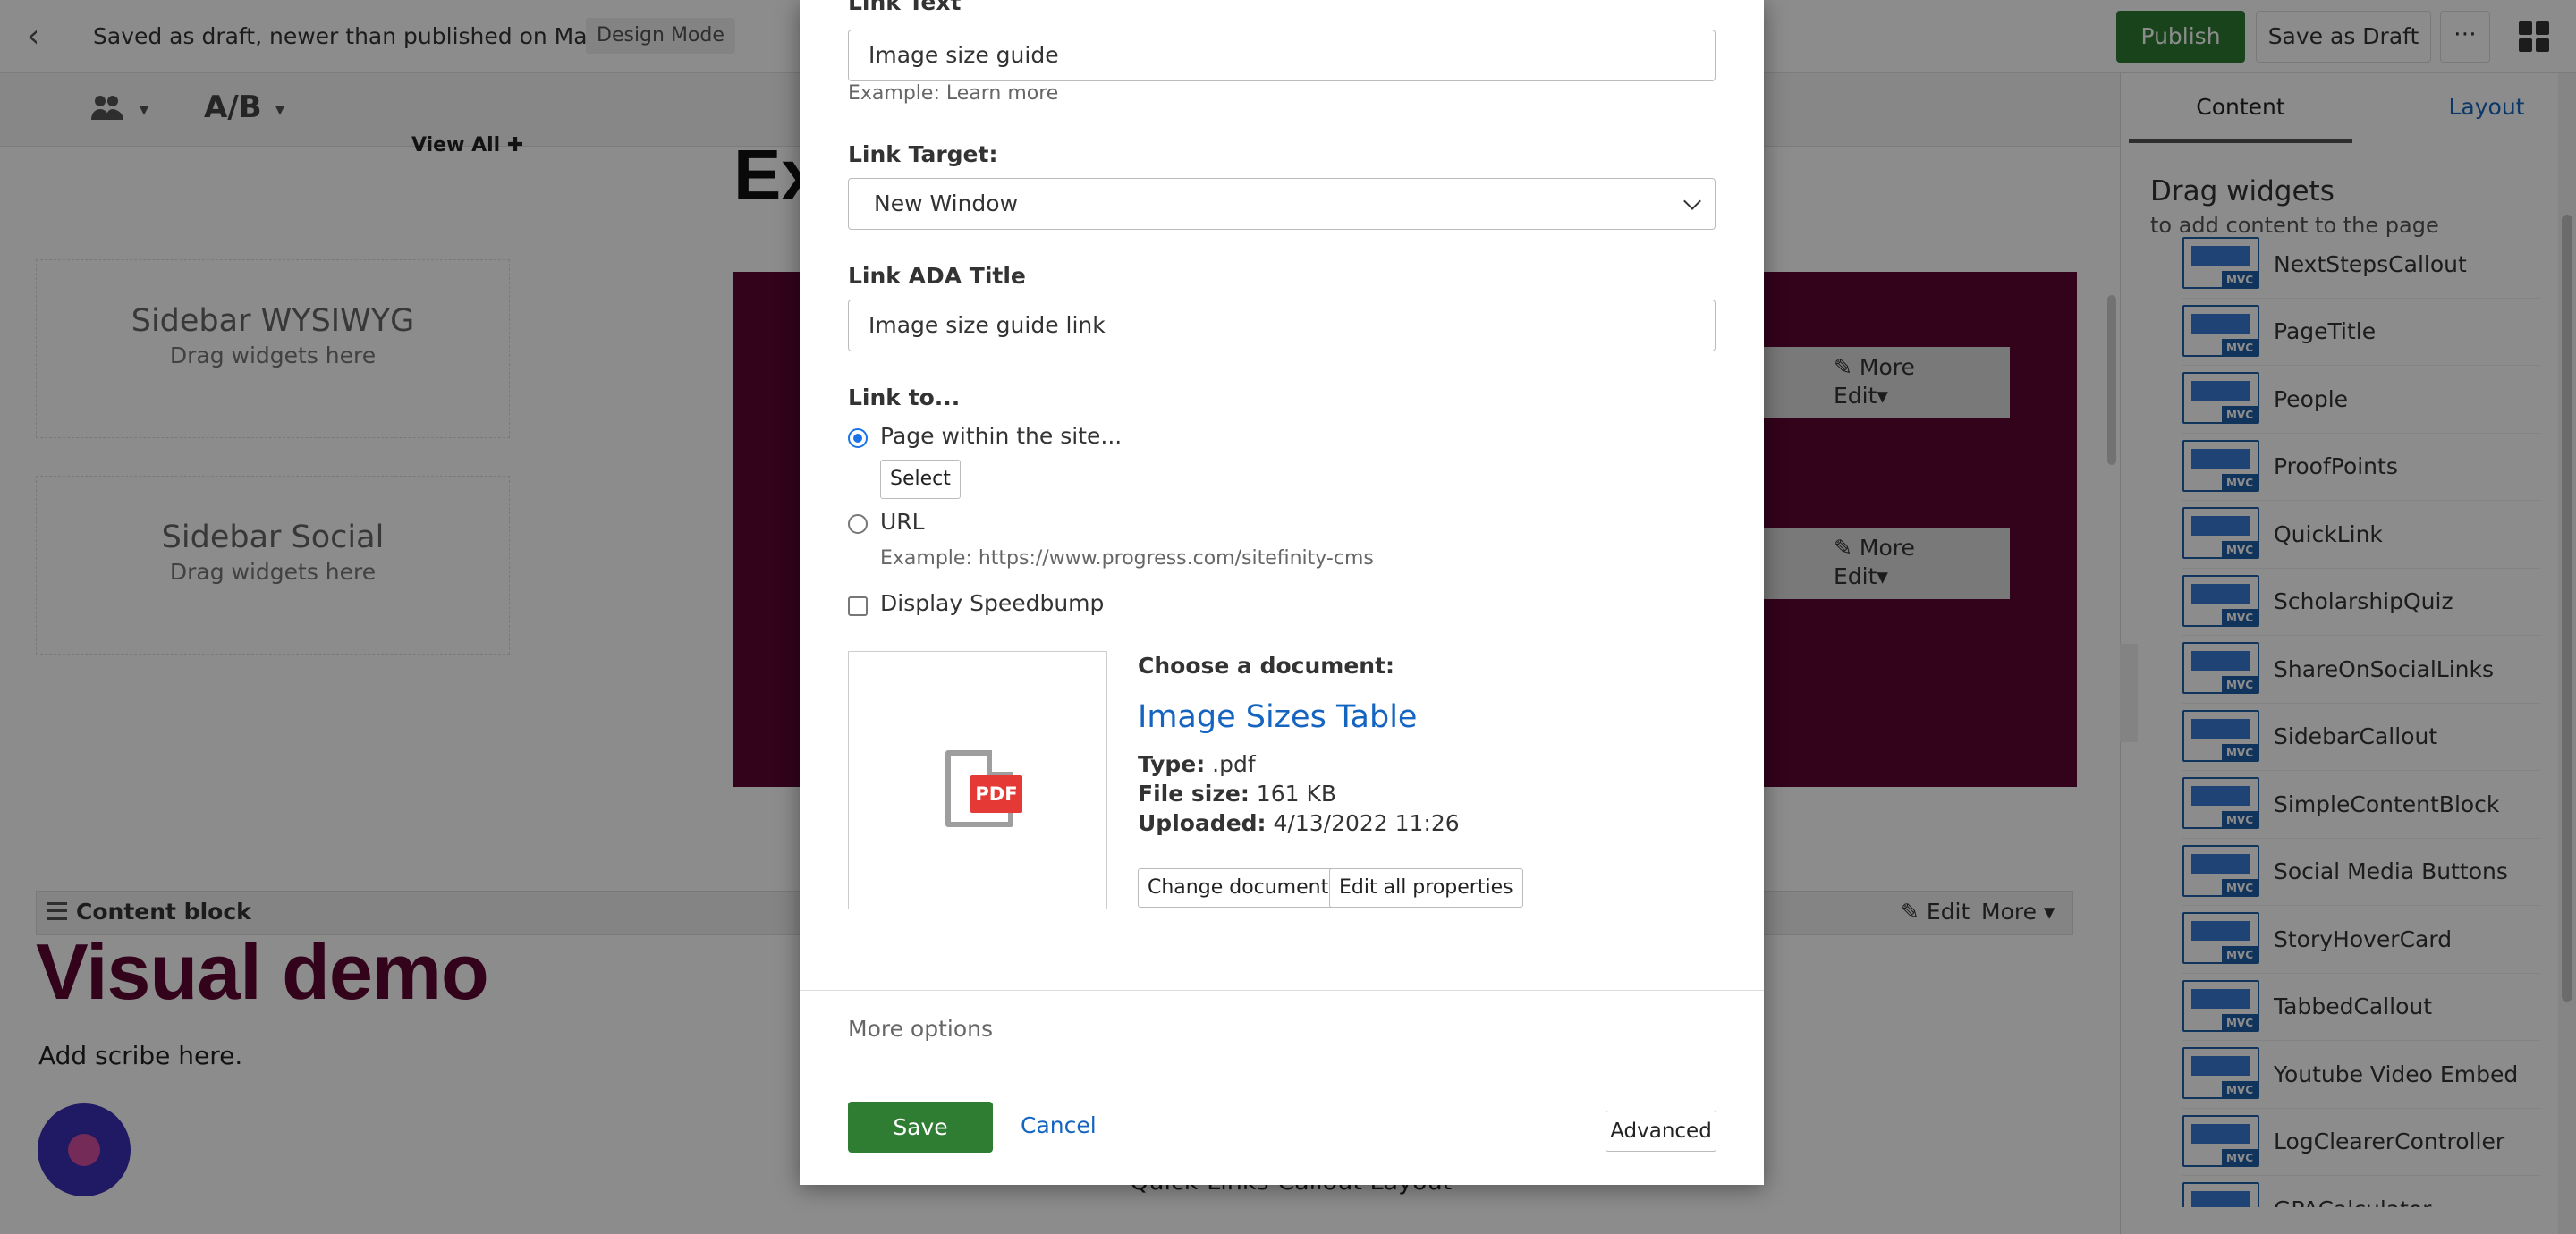 This screenshot has height=1234, width=2576. Describe the element at coordinates (858, 524) in the screenshot. I see `url-radio` at that location.